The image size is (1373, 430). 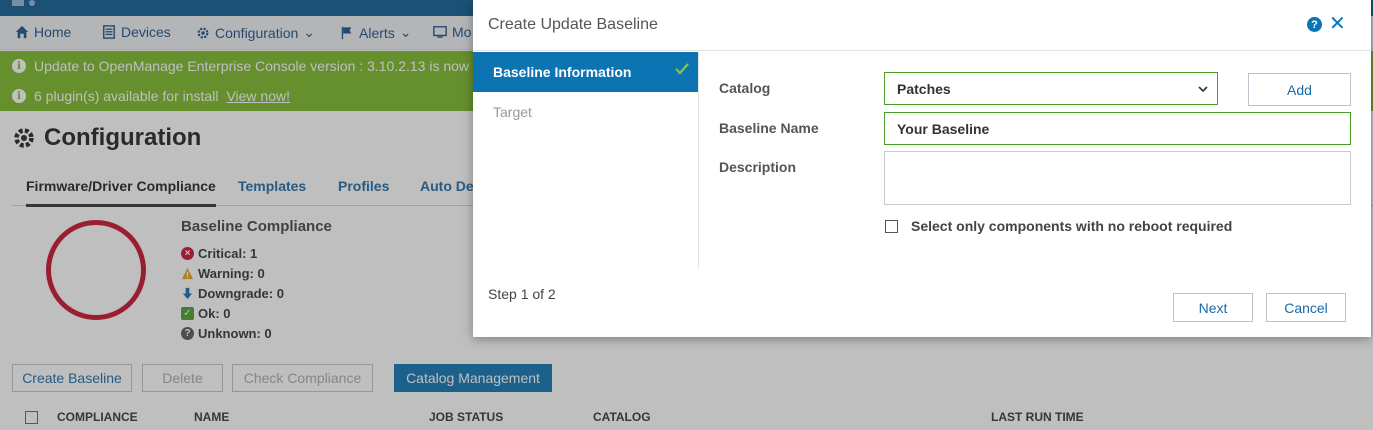 What do you see at coordinates (1306, 307) in the screenshot?
I see `cancel-button: Cancel` at bounding box center [1306, 307].